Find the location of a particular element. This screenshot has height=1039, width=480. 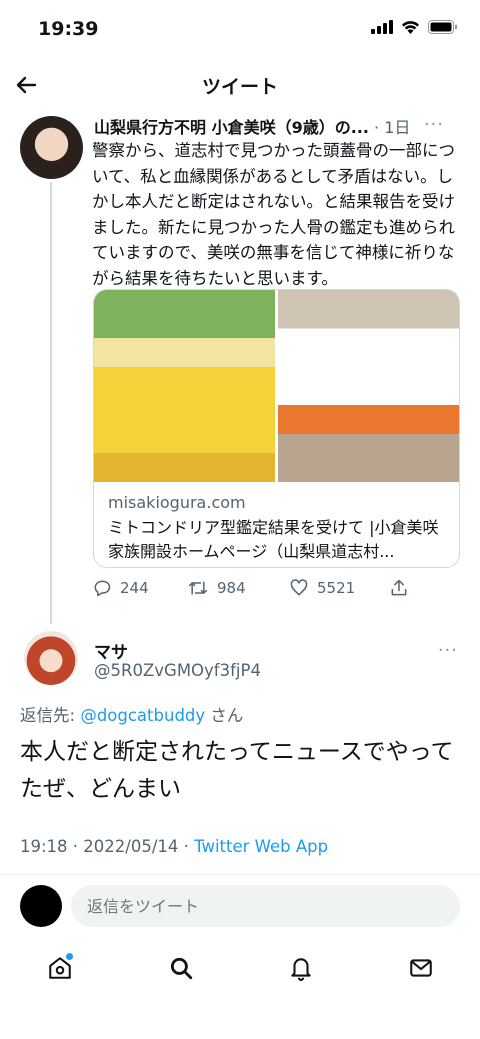

reply-mention-link: @dogcatbuddy is located at coordinates (142, 715).